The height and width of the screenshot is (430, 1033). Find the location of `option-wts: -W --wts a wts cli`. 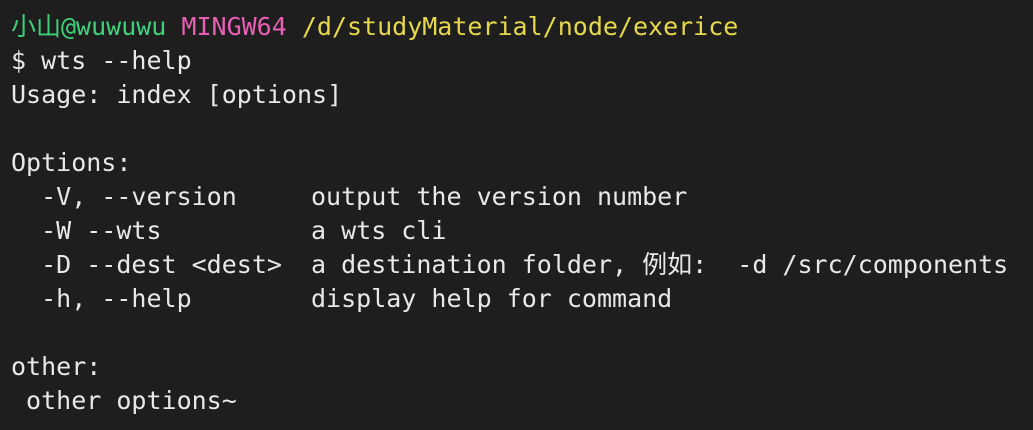

option-wts: -W --wts a wts cli is located at coordinates (522, 231).